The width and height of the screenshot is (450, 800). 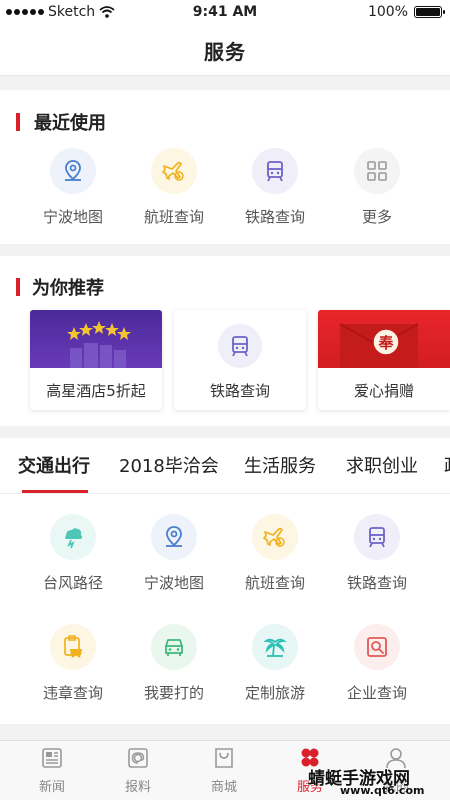 What do you see at coordinates (137, 787) in the screenshot?
I see `bottom-tab-label: 报料` at bounding box center [137, 787].